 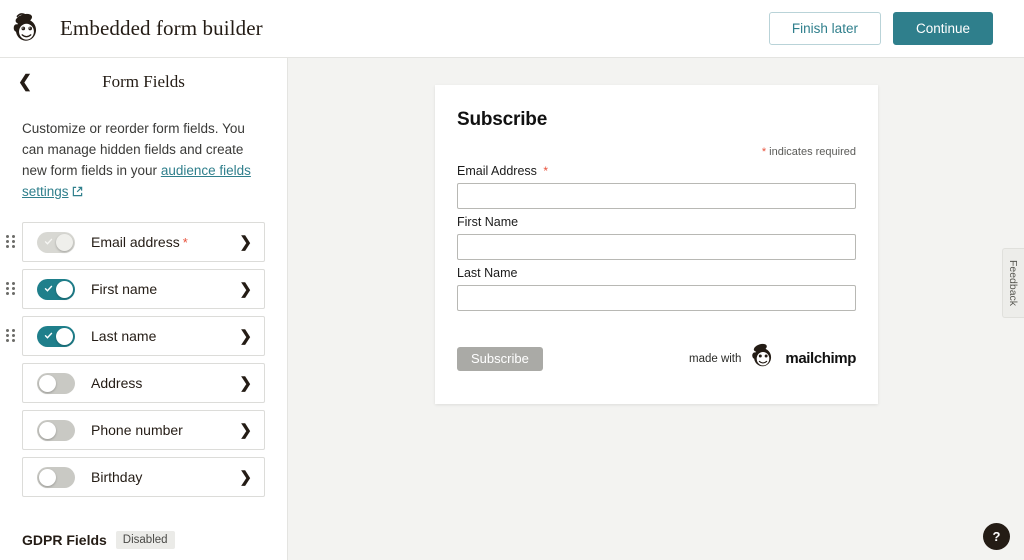 I want to click on form-group-last-name: Last Name, so click(x=656, y=288).